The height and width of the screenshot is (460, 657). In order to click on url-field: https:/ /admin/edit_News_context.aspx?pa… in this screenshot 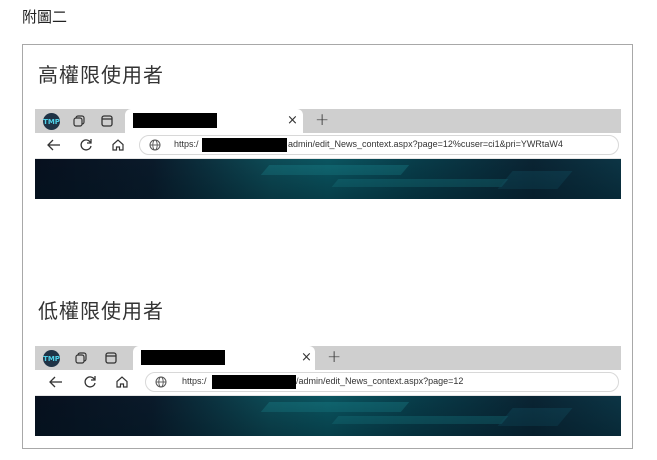, I will do `click(382, 382)`.